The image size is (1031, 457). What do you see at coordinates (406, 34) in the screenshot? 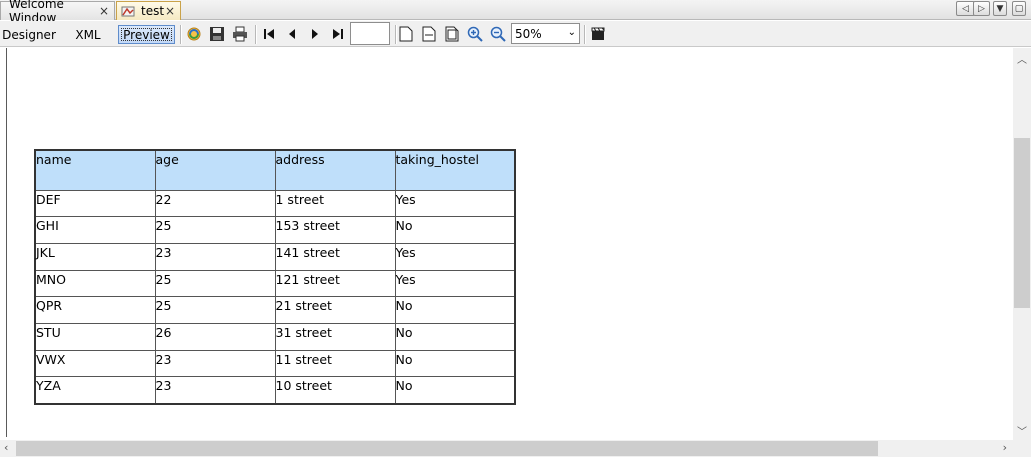
I see `single-page-icon` at bounding box center [406, 34].